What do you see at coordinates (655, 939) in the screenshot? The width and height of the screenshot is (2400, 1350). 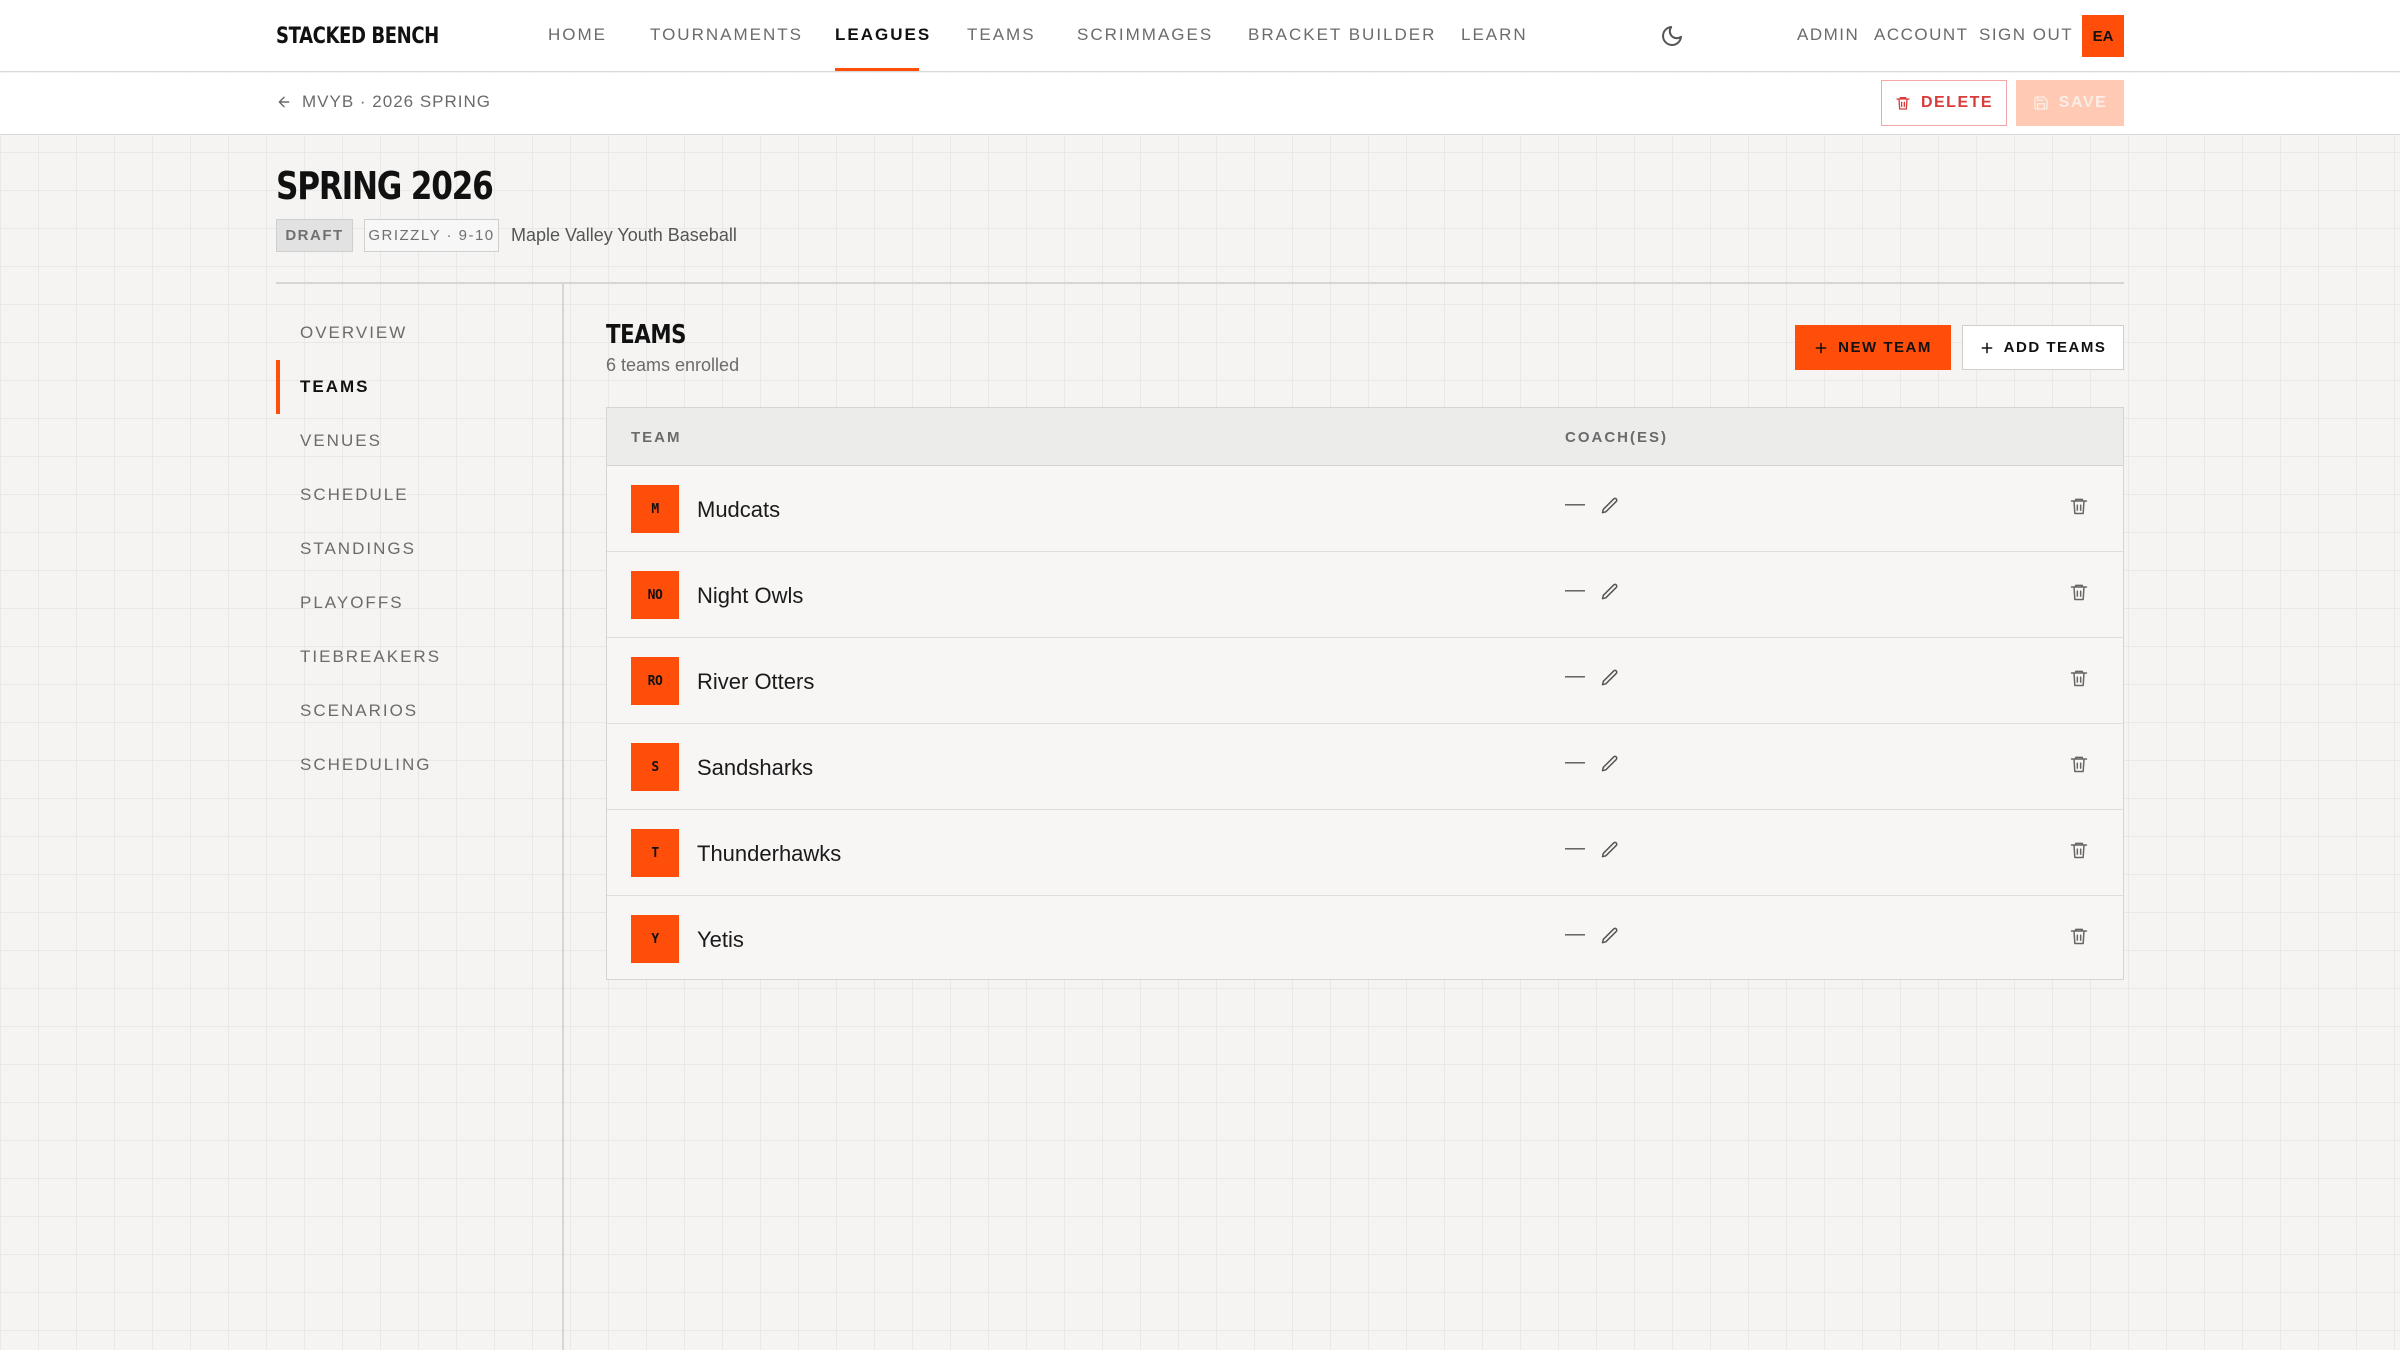 I see `team-logo: Y` at bounding box center [655, 939].